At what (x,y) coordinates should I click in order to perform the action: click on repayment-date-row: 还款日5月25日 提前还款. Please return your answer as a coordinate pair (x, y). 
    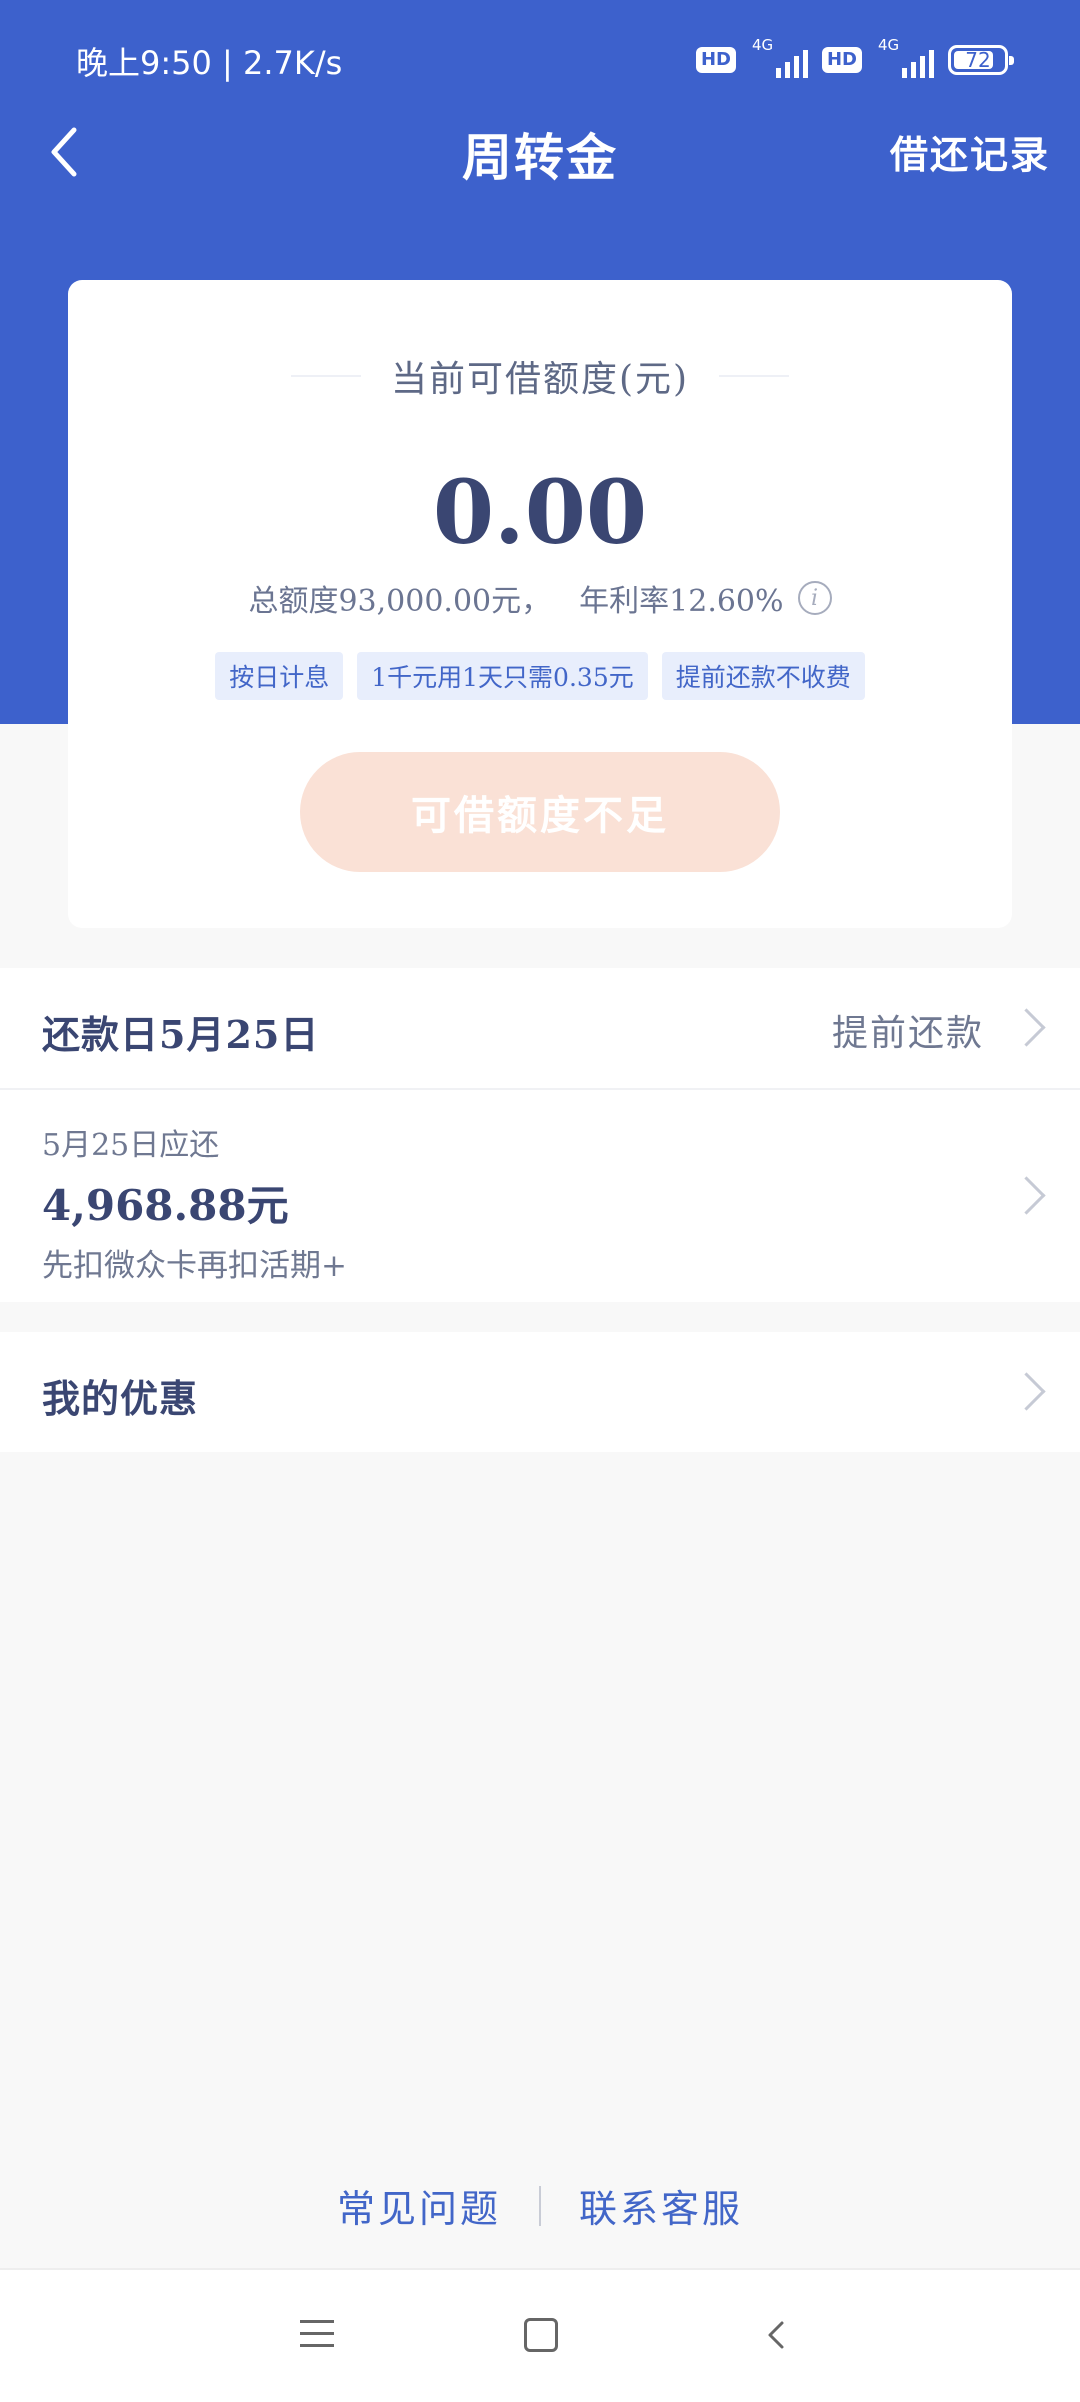
    Looking at the image, I should click on (540, 1028).